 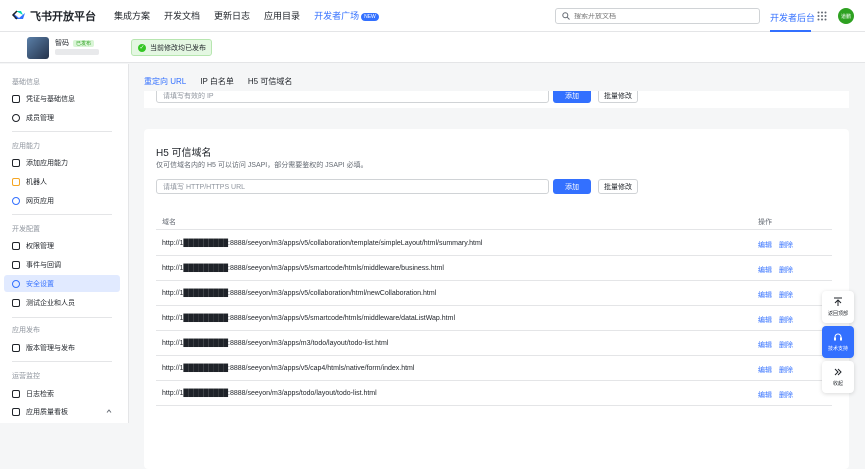 What do you see at coordinates (47, 412) in the screenshot?
I see `sidebar-item-label: 应用质量看板` at bounding box center [47, 412].